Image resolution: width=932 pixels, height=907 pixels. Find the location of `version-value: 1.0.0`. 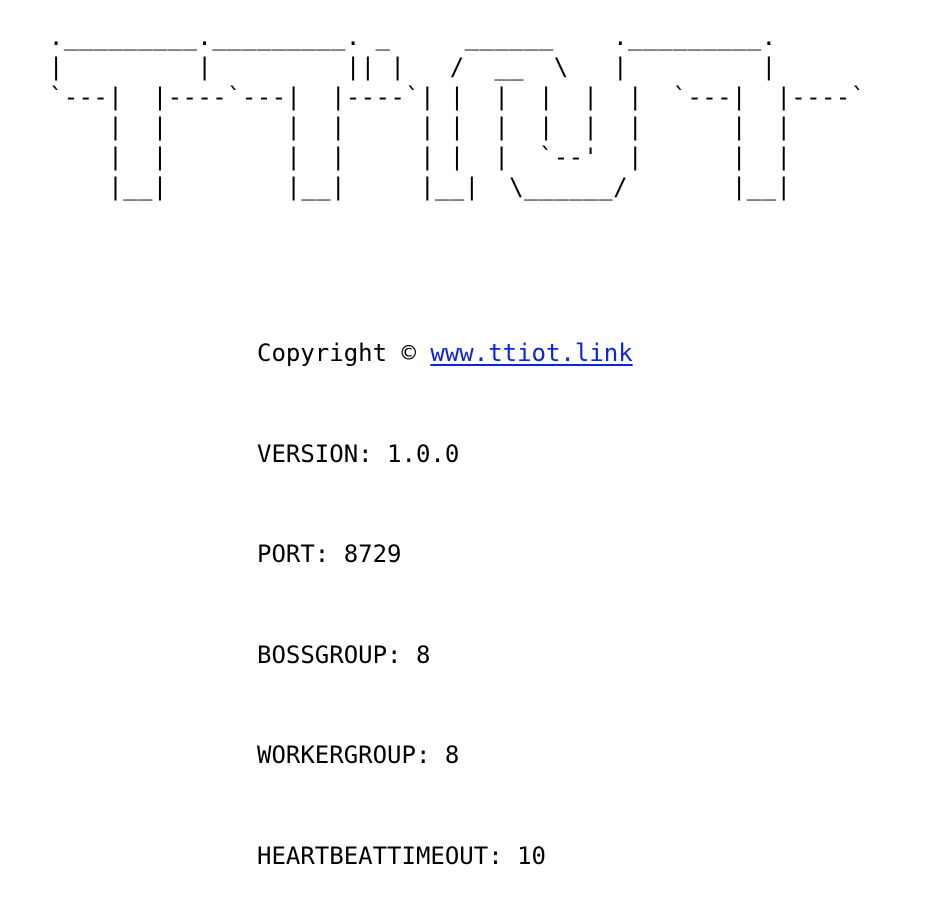

version-value: 1.0.0 is located at coordinates (423, 453).